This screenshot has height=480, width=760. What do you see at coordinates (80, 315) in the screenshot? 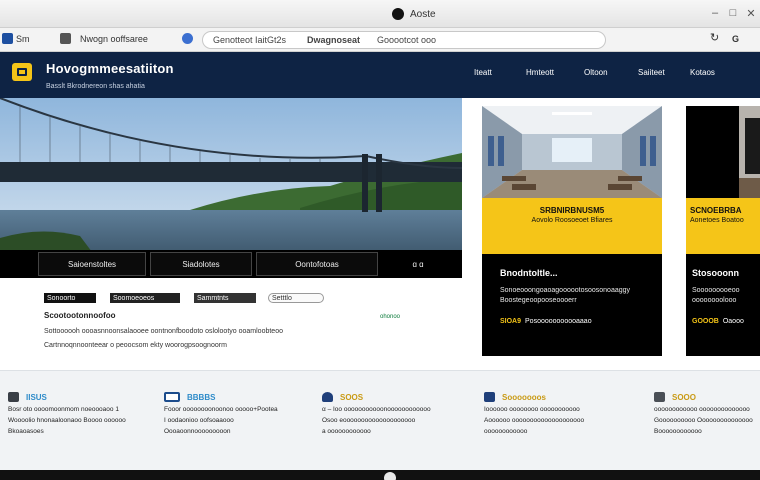
I see `intro-headline: Scootootonnoofoo` at bounding box center [80, 315].